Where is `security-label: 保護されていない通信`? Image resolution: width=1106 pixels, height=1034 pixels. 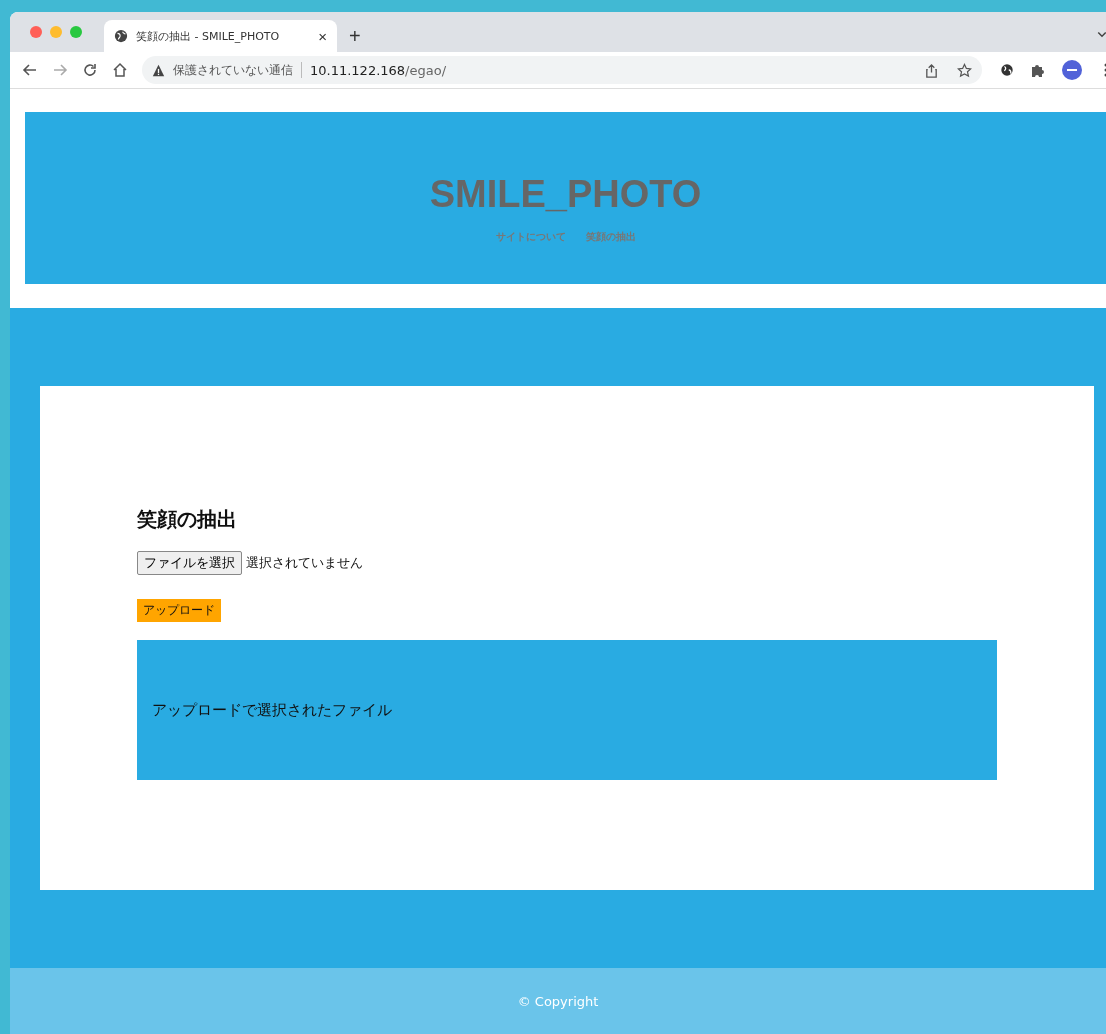
security-label: 保護されていない通信 is located at coordinates (233, 70).